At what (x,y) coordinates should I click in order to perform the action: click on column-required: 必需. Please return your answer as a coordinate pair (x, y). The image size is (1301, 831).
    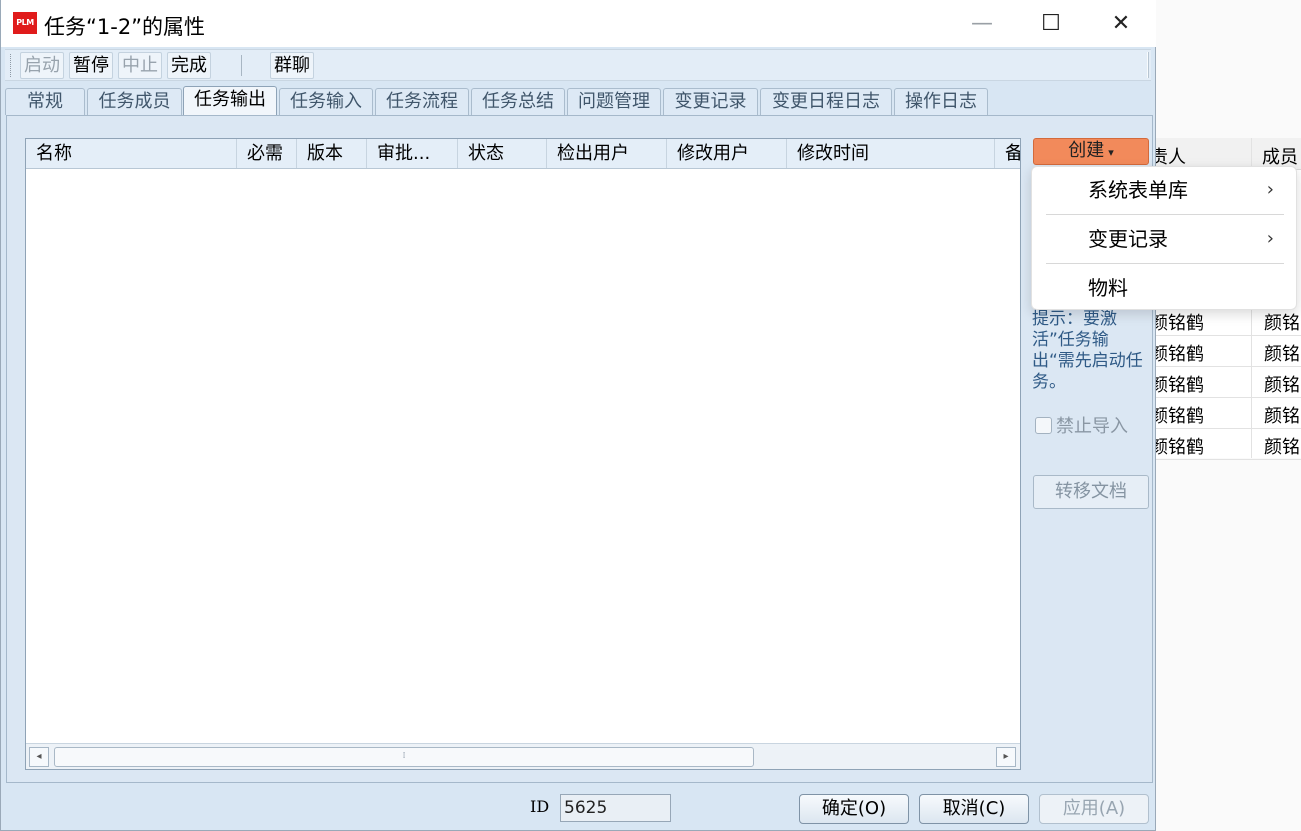
    Looking at the image, I should click on (267, 153).